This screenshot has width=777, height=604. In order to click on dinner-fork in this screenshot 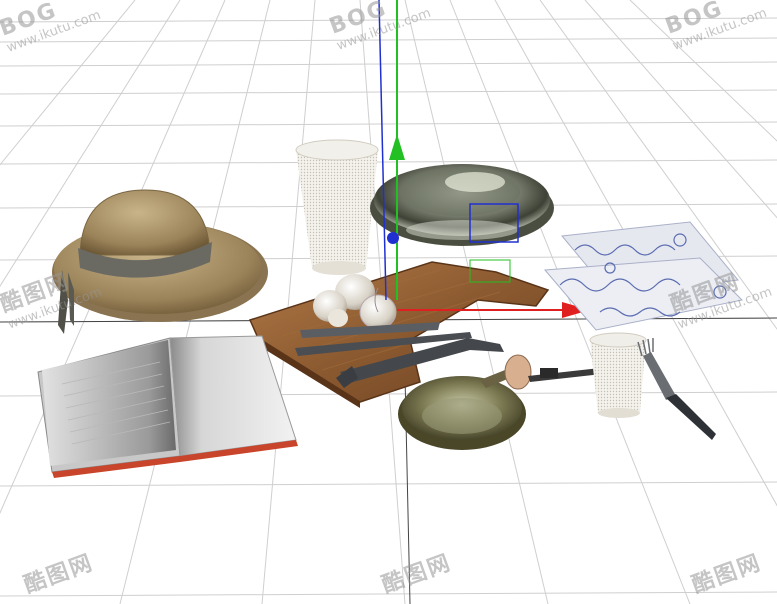, I will do `click(676, 389)`.